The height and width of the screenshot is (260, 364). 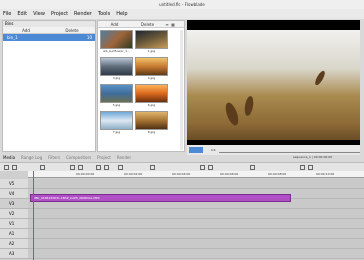 I want to click on append-icon, so click(x=152, y=167).